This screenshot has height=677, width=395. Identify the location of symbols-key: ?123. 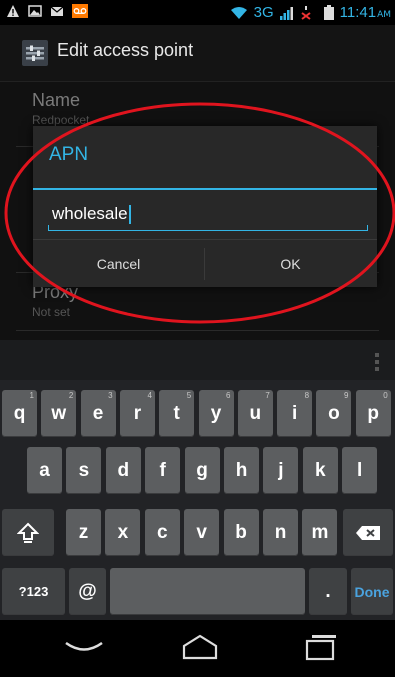
(33, 591).